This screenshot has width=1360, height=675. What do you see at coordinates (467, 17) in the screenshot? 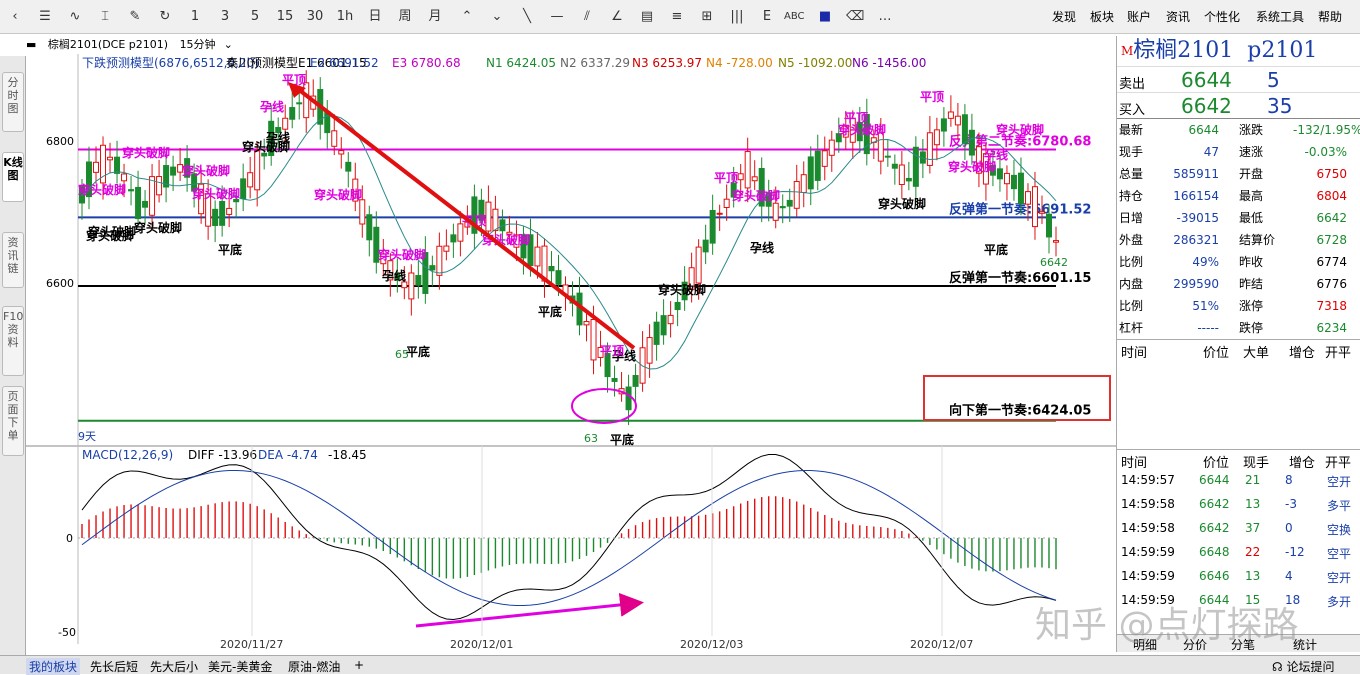
I see `up-arrows-icon: ⌃` at bounding box center [467, 17].